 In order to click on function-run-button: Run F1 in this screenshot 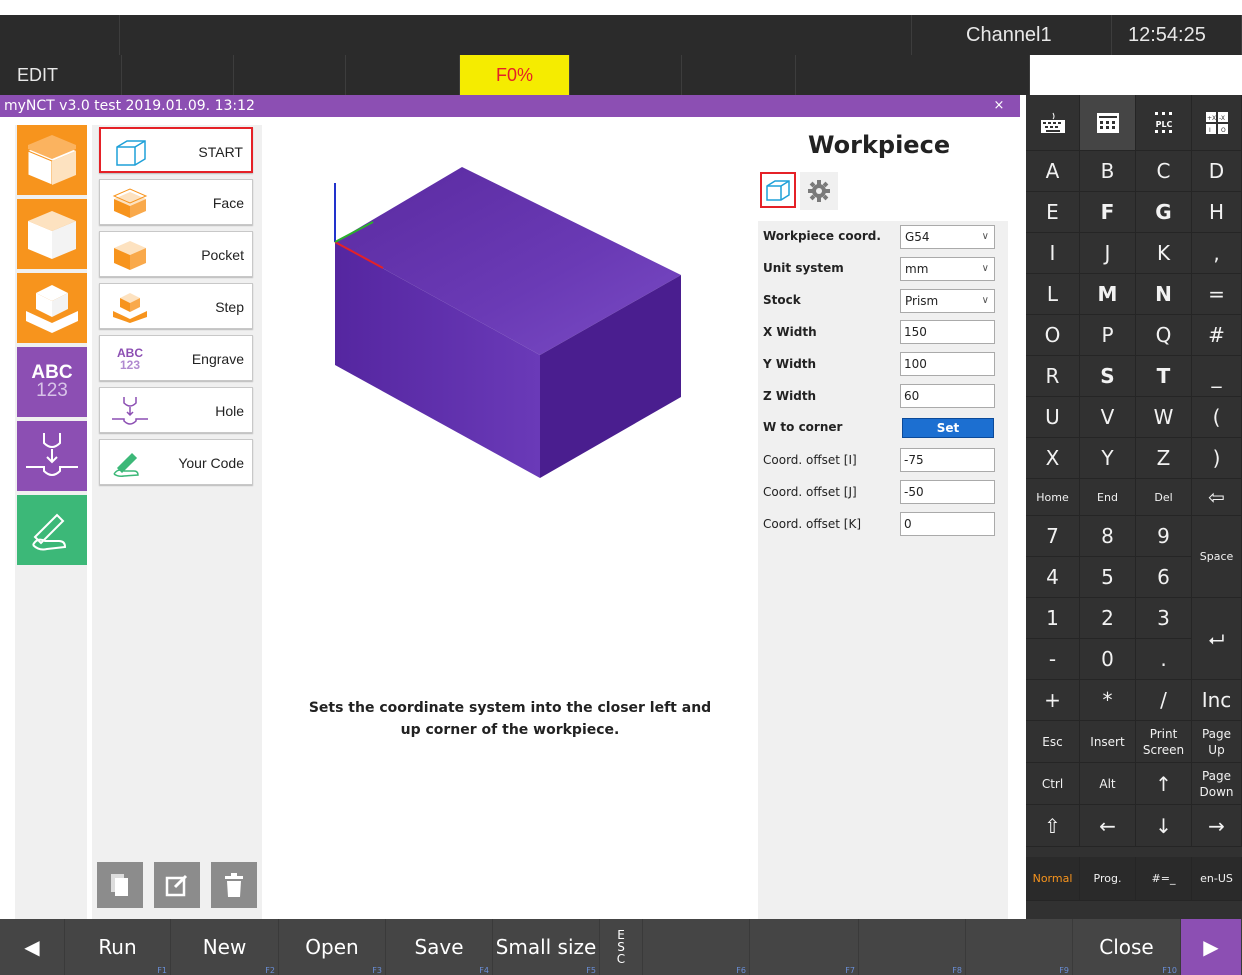, I will do `click(118, 947)`.